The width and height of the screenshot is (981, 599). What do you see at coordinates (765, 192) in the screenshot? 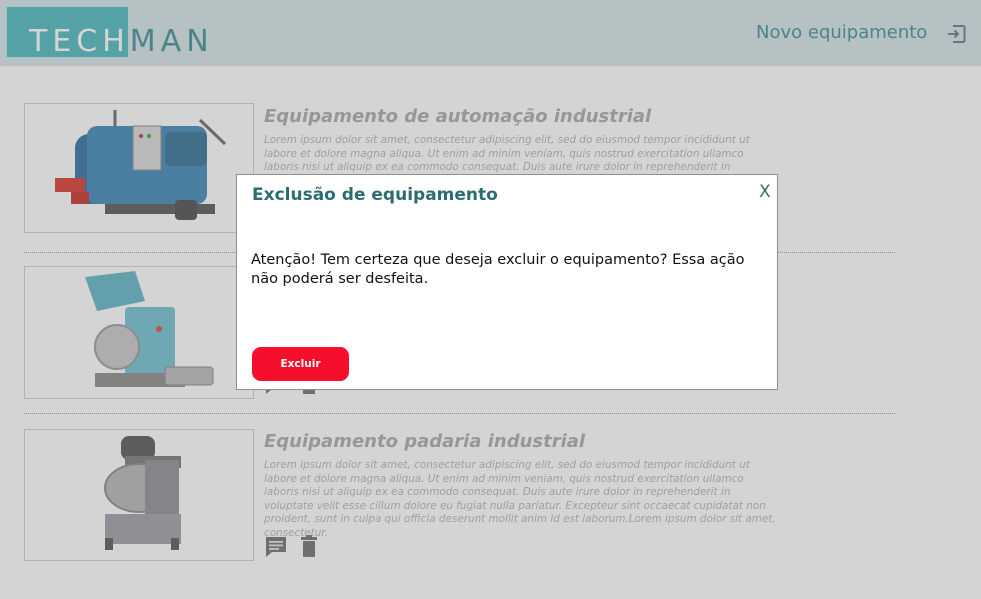
I see `close-button: X` at bounding box center [765, 192].